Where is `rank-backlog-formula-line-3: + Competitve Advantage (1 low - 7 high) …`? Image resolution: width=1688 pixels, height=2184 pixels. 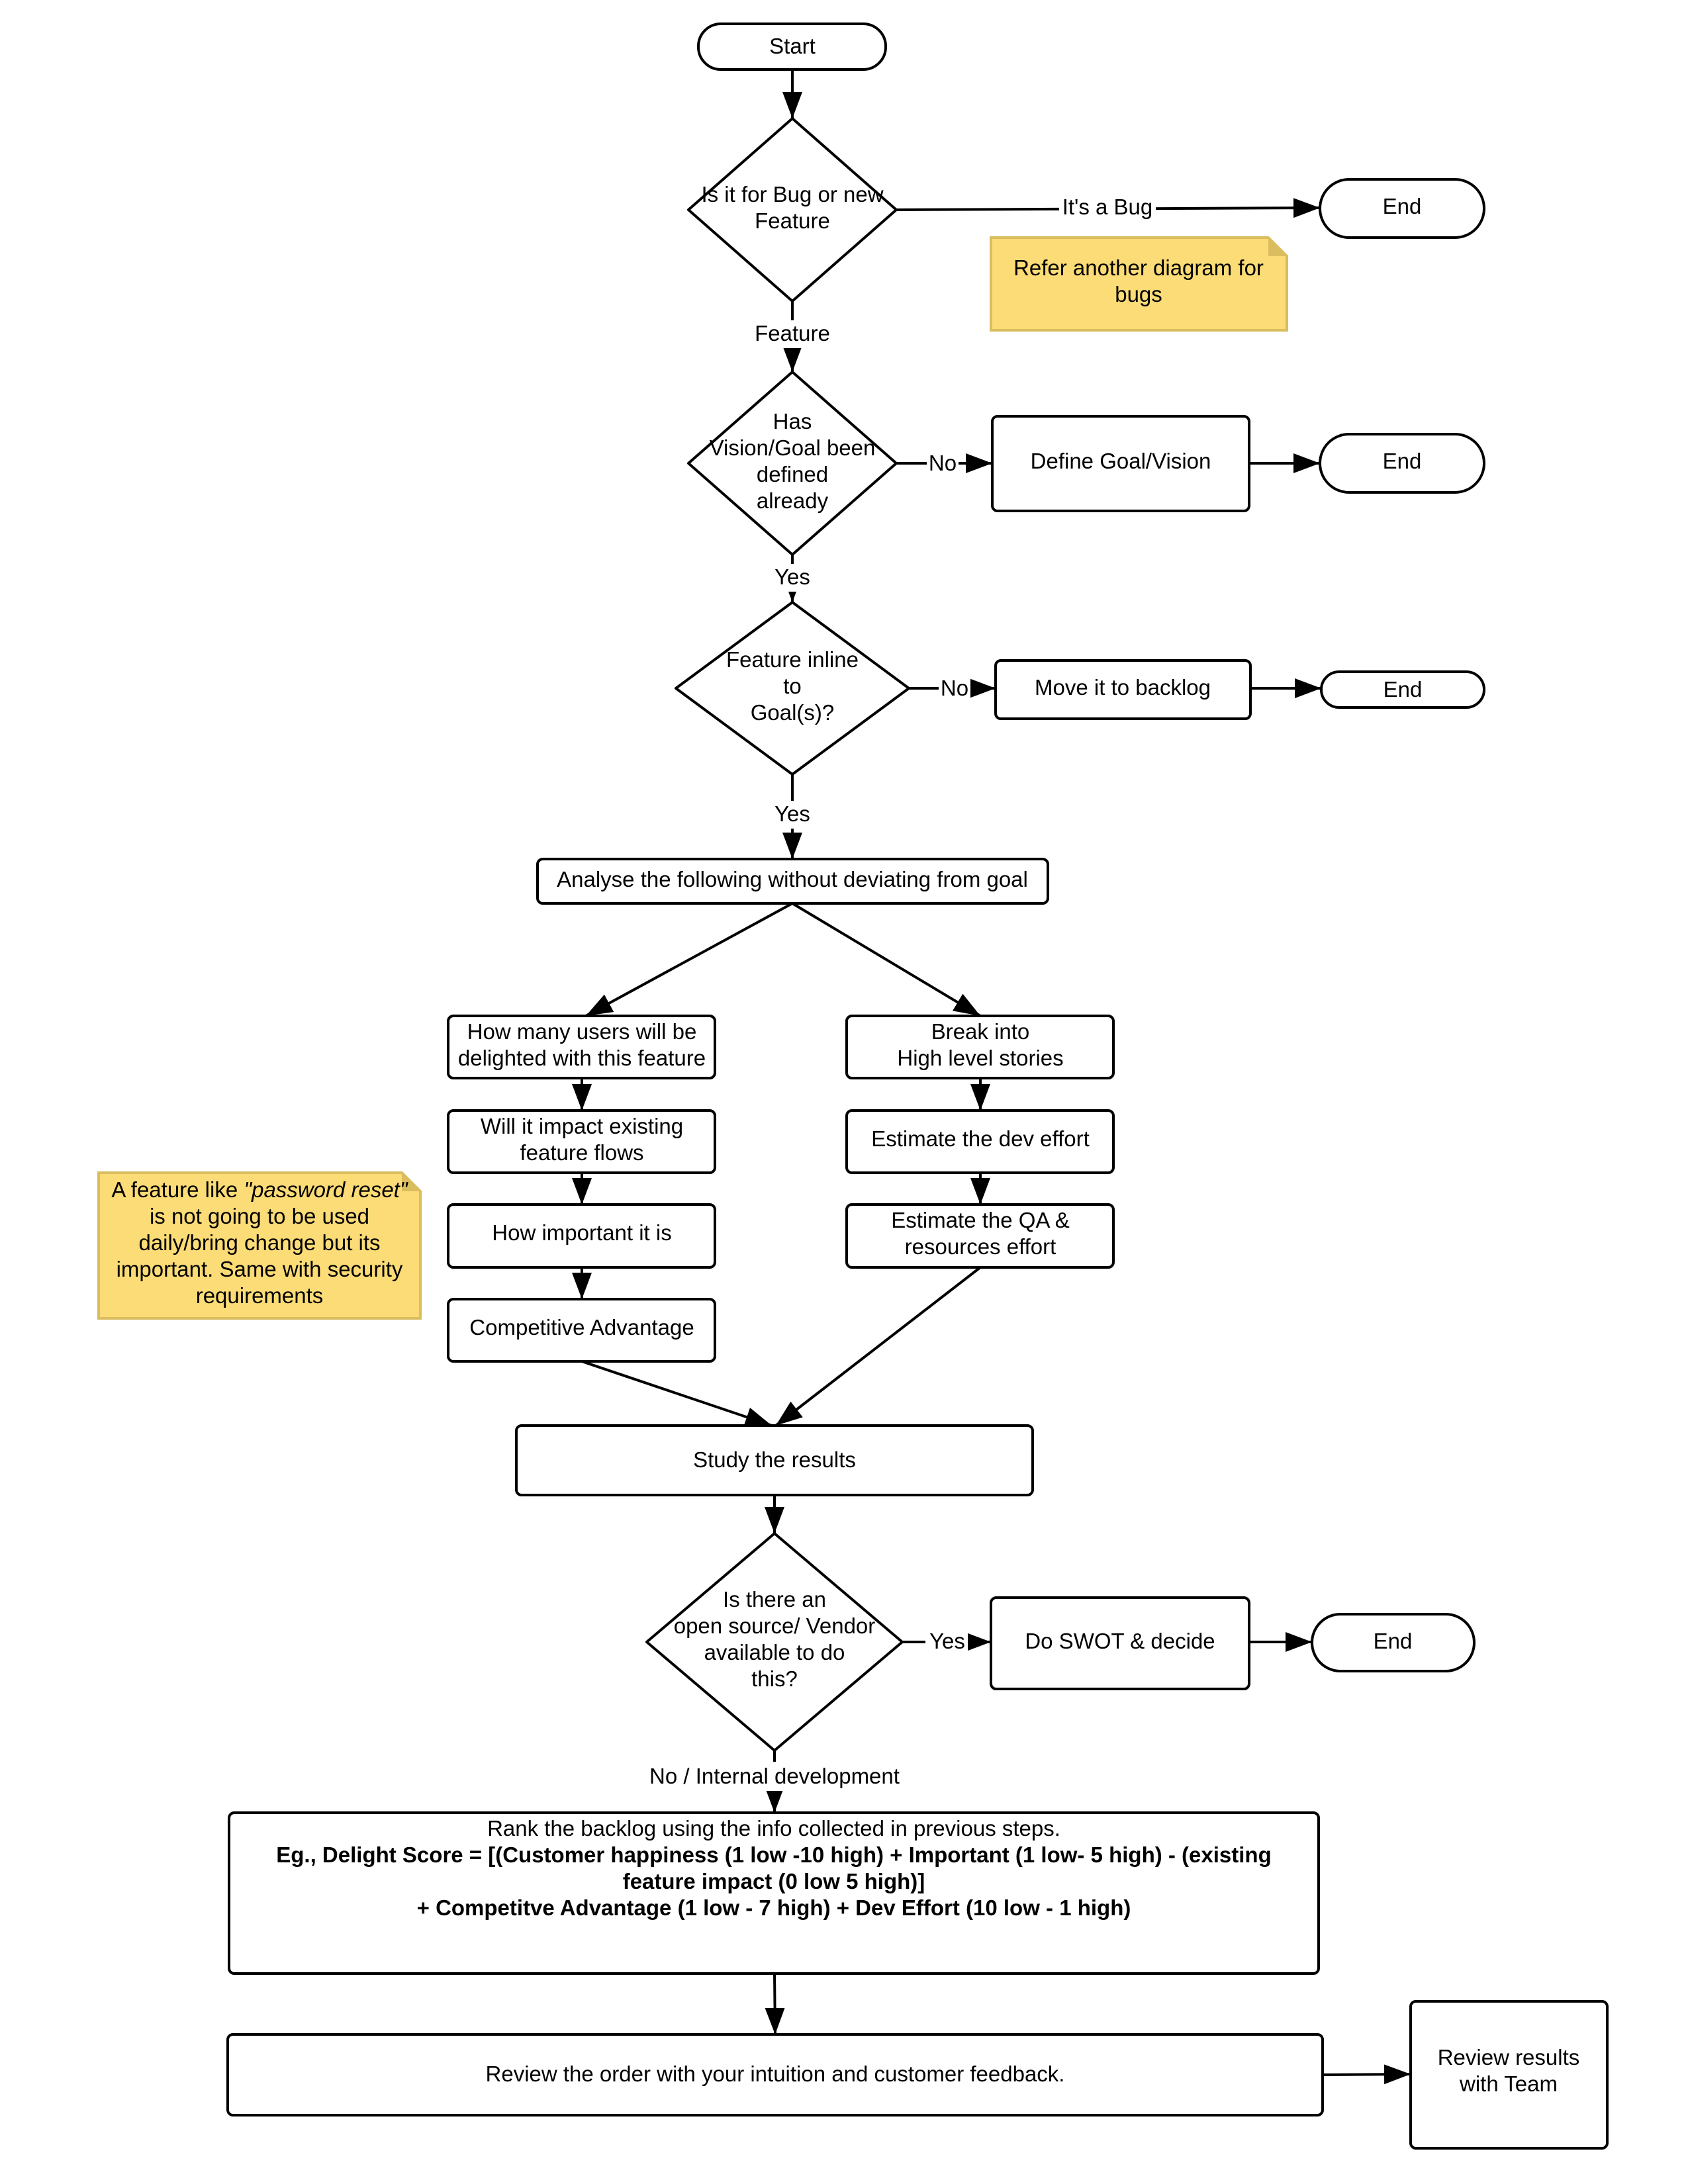
rank-backlog-formula-line-3: + Competitve Advantage (1 low - 7 high) … is located at coordinates (774, 1908).